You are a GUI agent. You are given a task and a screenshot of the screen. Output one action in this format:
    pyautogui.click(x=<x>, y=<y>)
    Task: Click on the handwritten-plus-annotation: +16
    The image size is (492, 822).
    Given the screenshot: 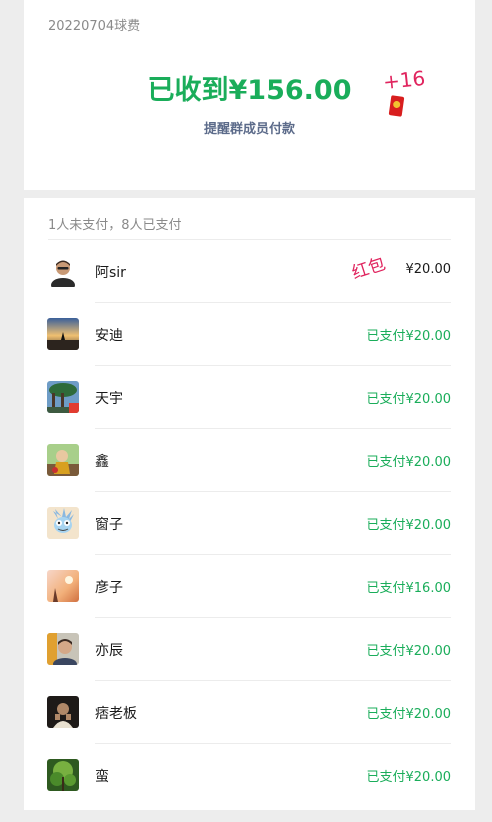 What is the action you would take?
    pyautogui.click(x=404, y=80)
    